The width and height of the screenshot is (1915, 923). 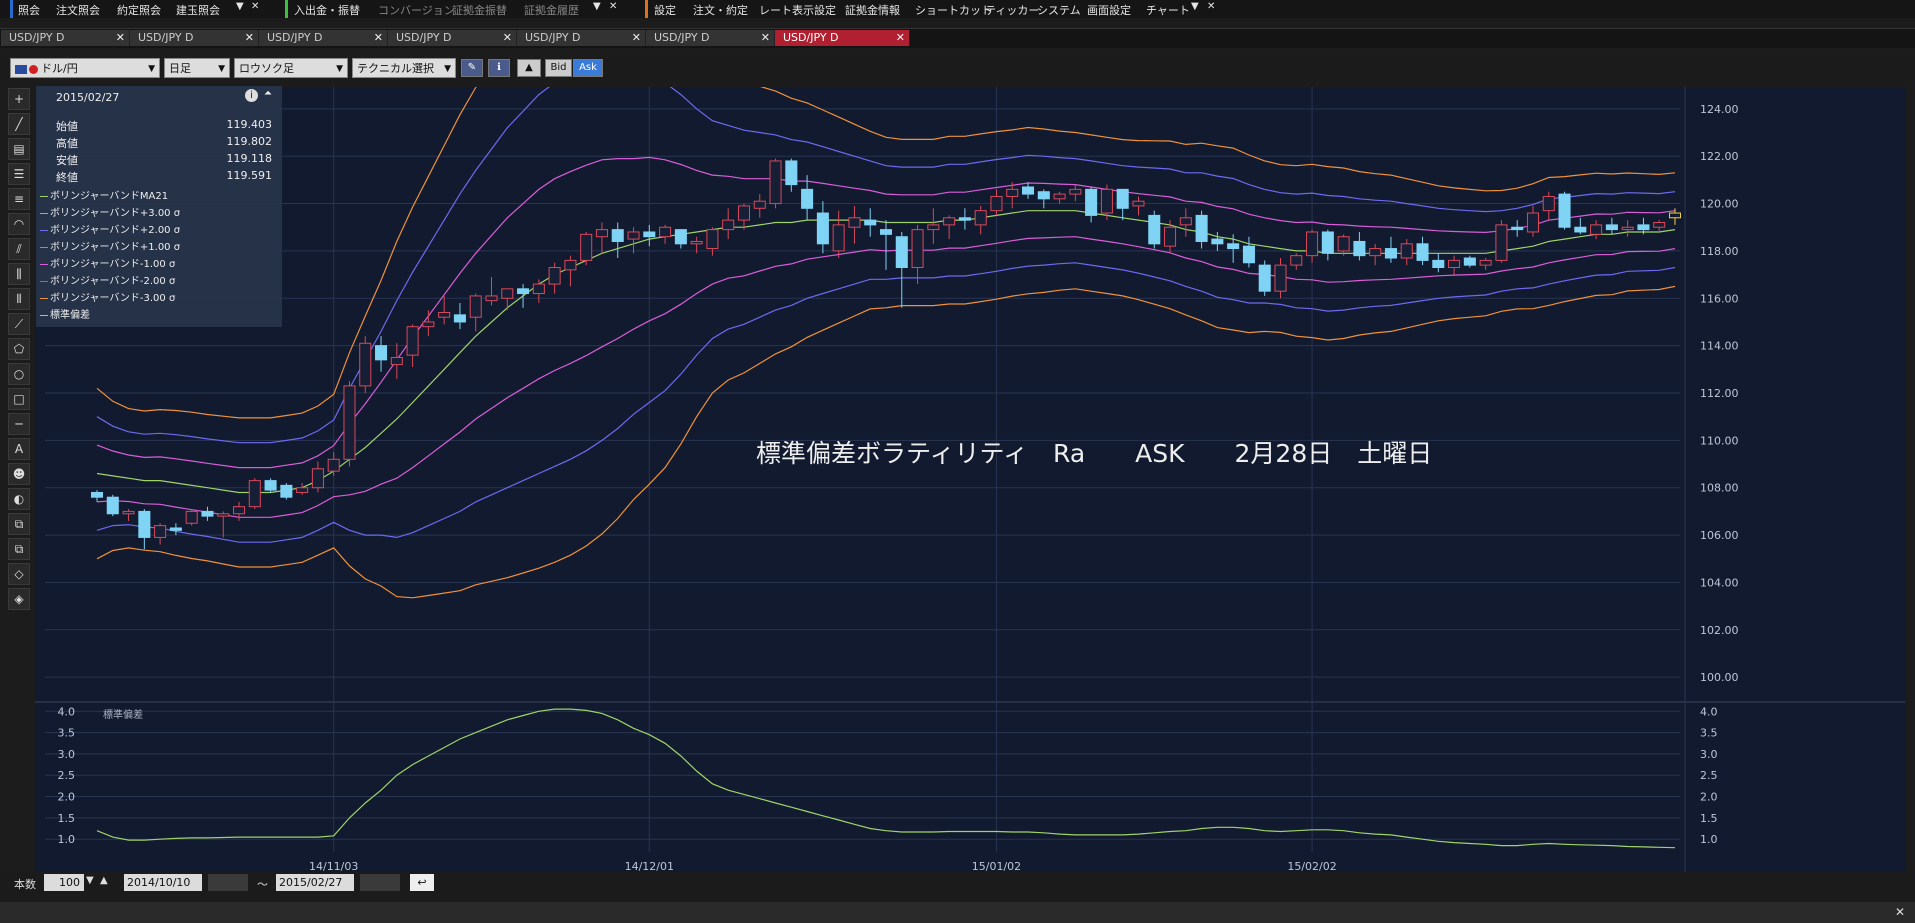 What do you see at coordinates (19, 574) in the screenshot?
I see `eraser-icon: ◇` at bounding box center [19, 574].